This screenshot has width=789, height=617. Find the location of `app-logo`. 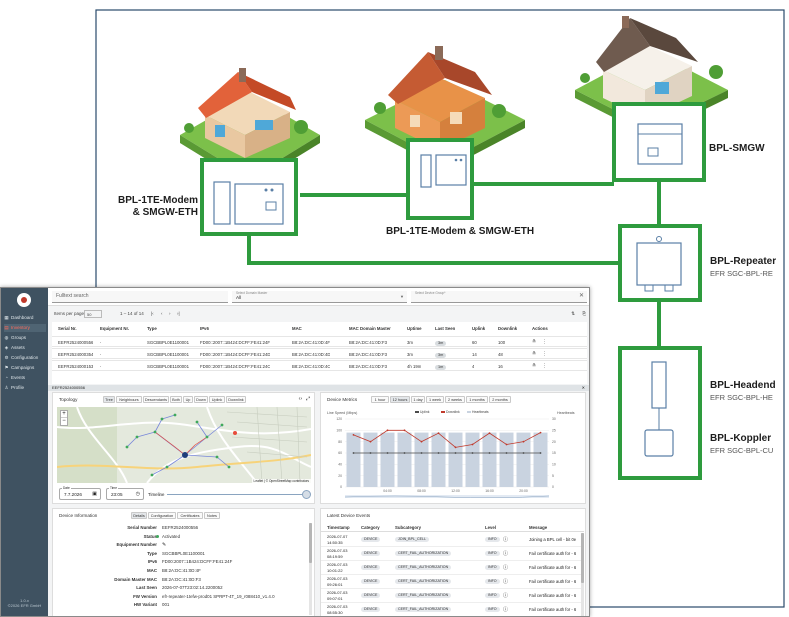

app-logo is located at coordinates (24, 300).